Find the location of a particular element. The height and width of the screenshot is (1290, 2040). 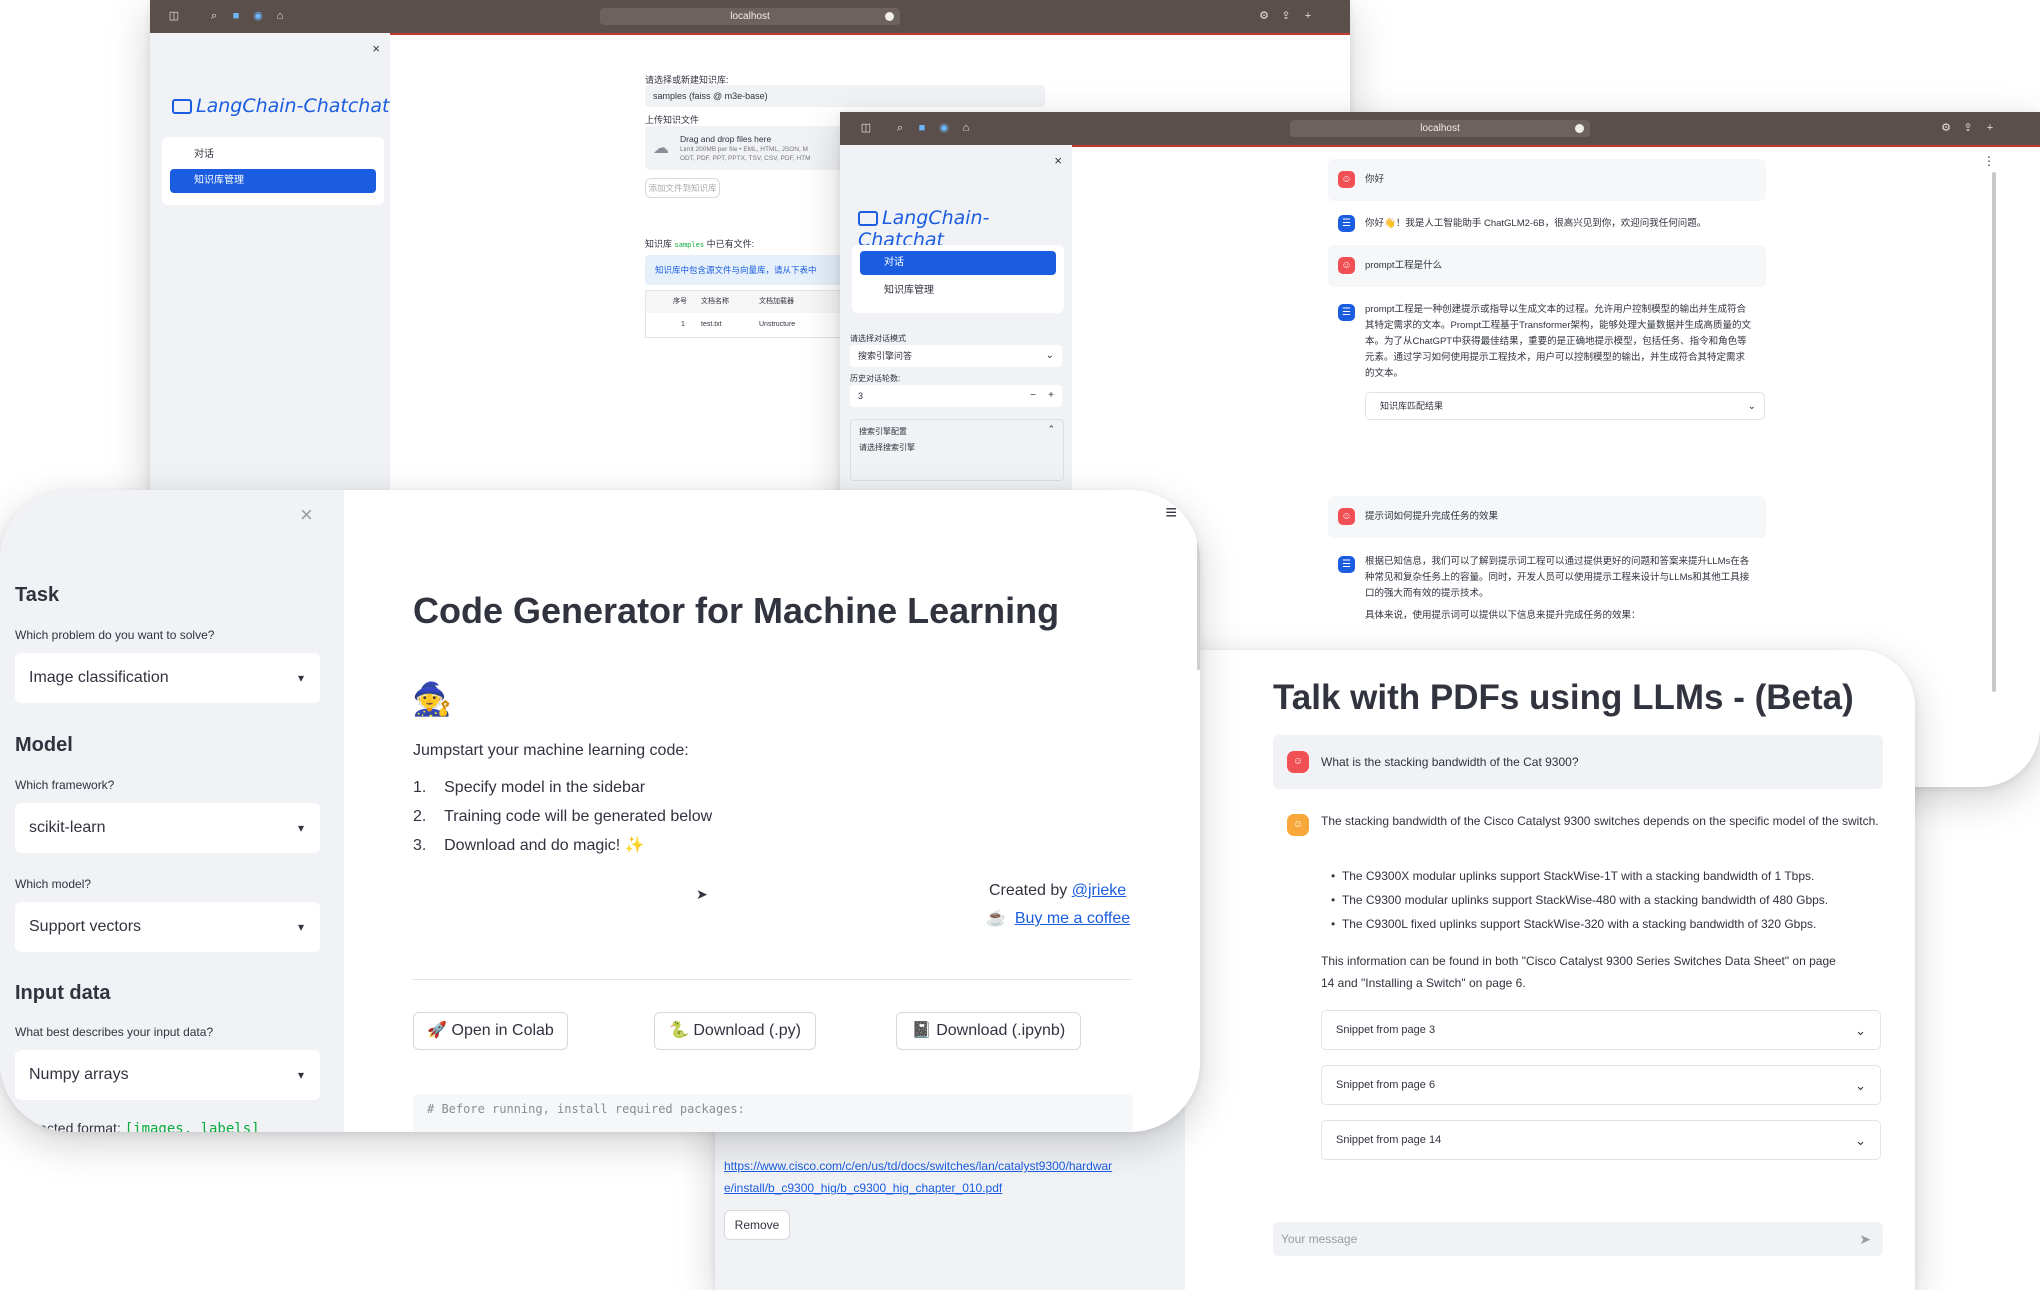

author-link: @jrieke is located at coordinates (1099, 890).